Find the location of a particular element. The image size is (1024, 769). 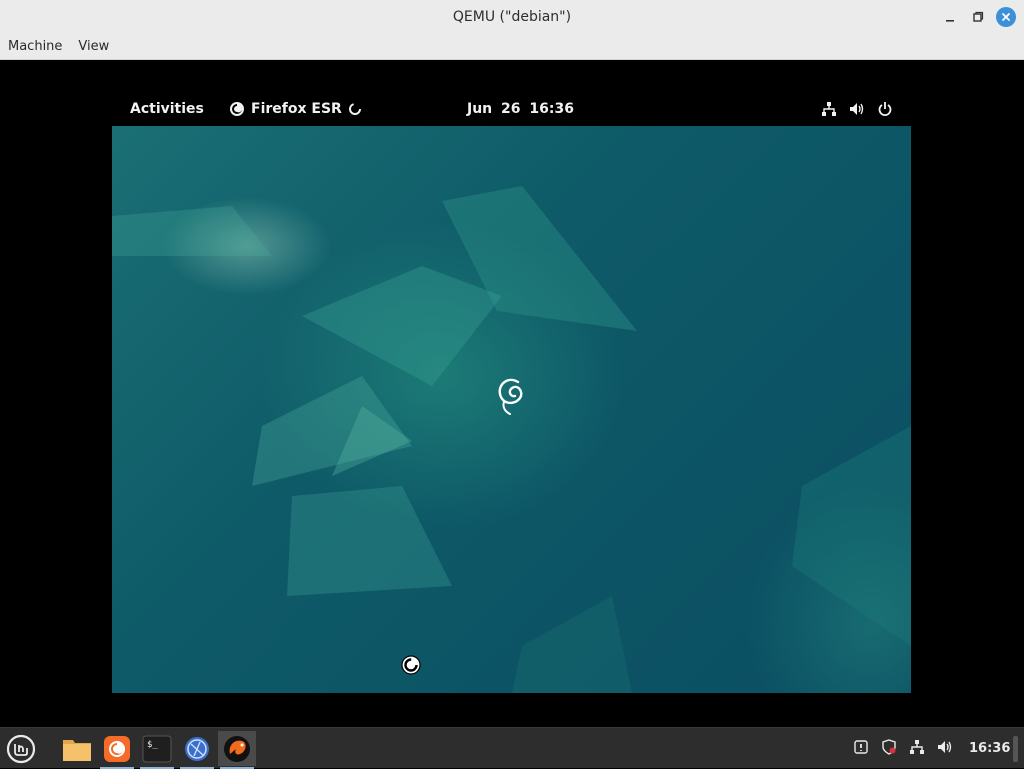

shield-icon is located at coordinates (889, 747).